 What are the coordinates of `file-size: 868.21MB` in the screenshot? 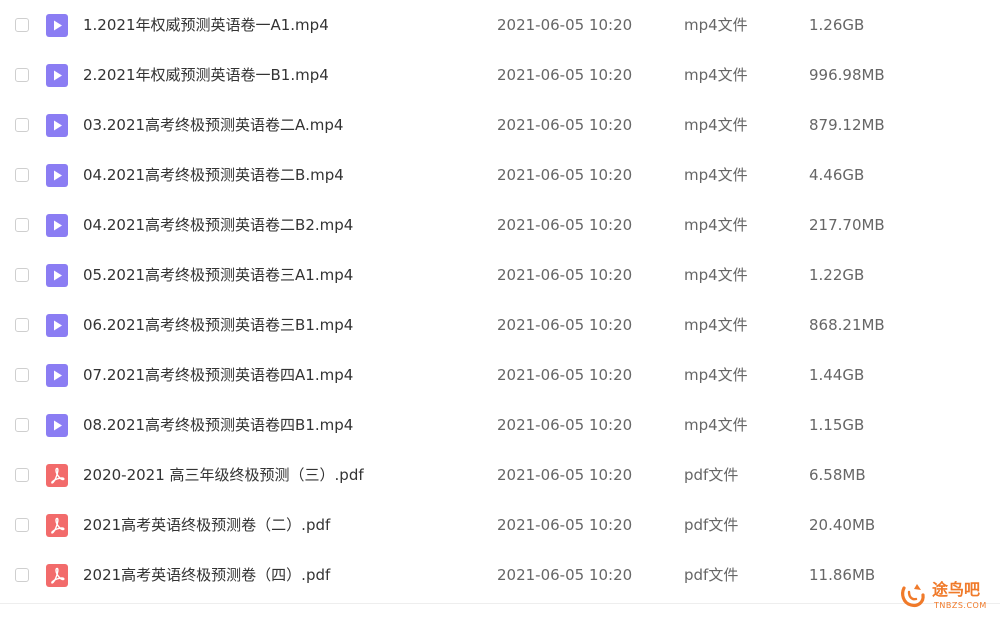 It's located at (847, 325).